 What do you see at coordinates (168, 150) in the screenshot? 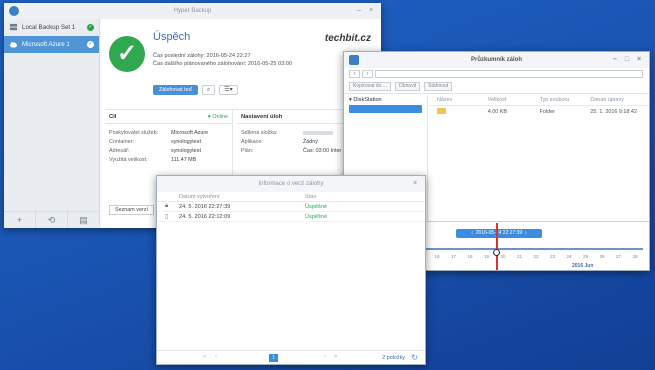
I see `target-row: Adresář: synologytest` at bounding box center [168, 150].